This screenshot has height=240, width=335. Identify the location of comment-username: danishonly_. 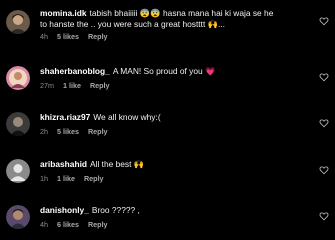
(64, 210).